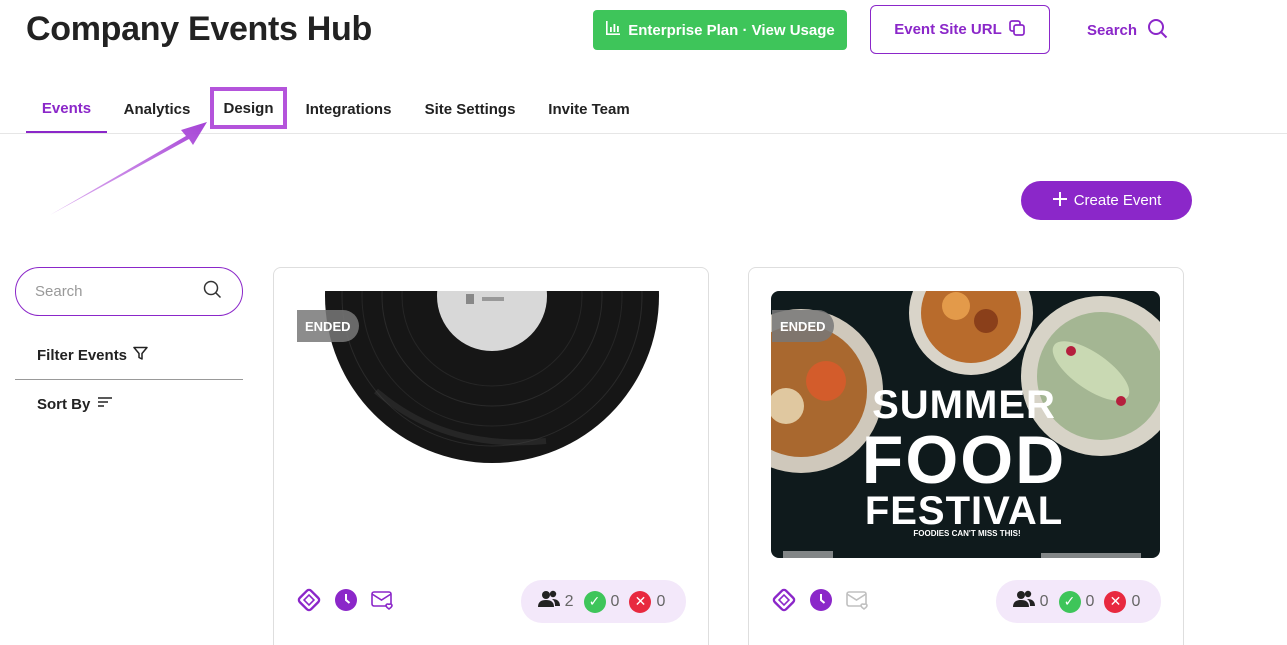  I want to click on sort-icon, so click(105, 404).